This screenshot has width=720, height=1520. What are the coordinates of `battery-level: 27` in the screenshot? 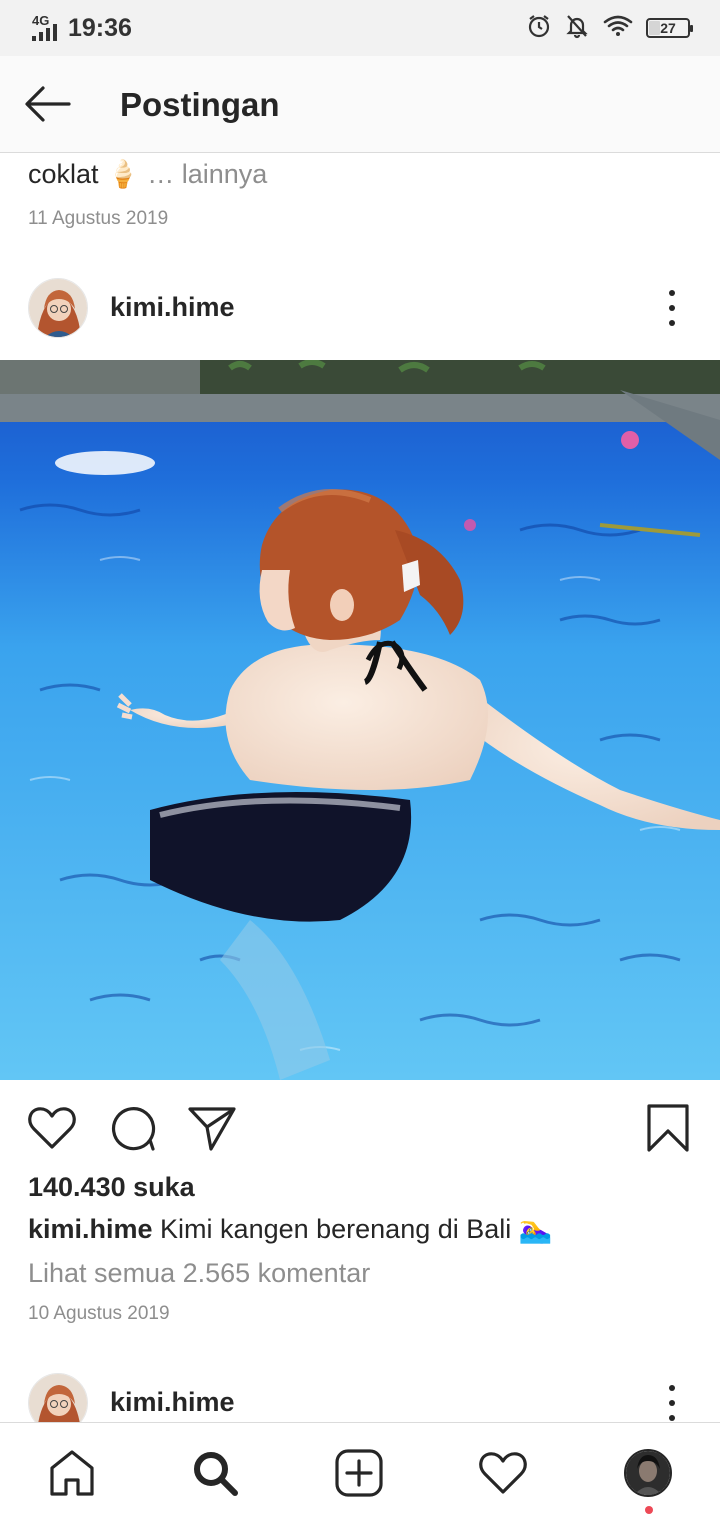 It's located at (668, 28).